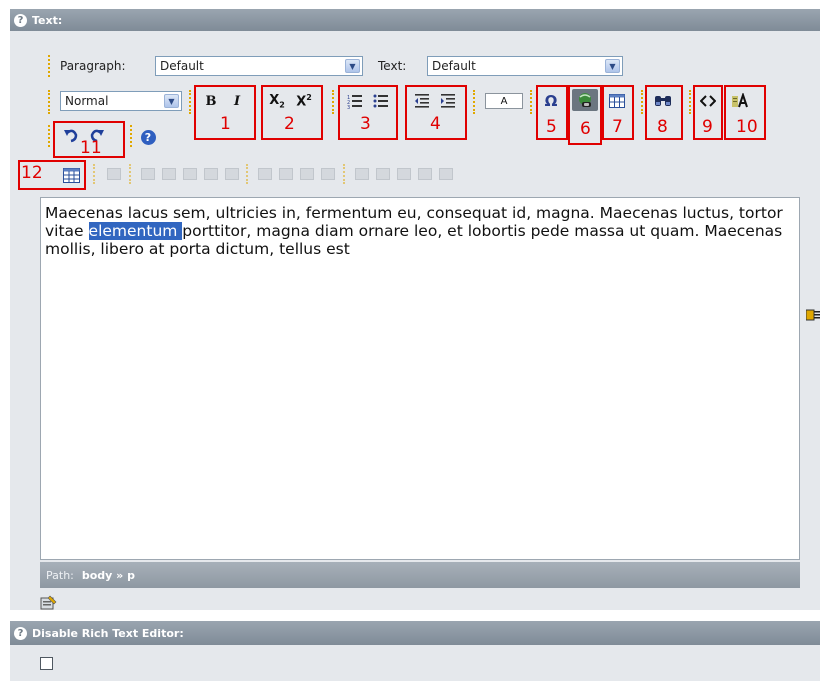  What do you see at coordinates (747, 127) in the screenshot?
I see `annotation-number-10: 10` at bounding box center [747, 127].